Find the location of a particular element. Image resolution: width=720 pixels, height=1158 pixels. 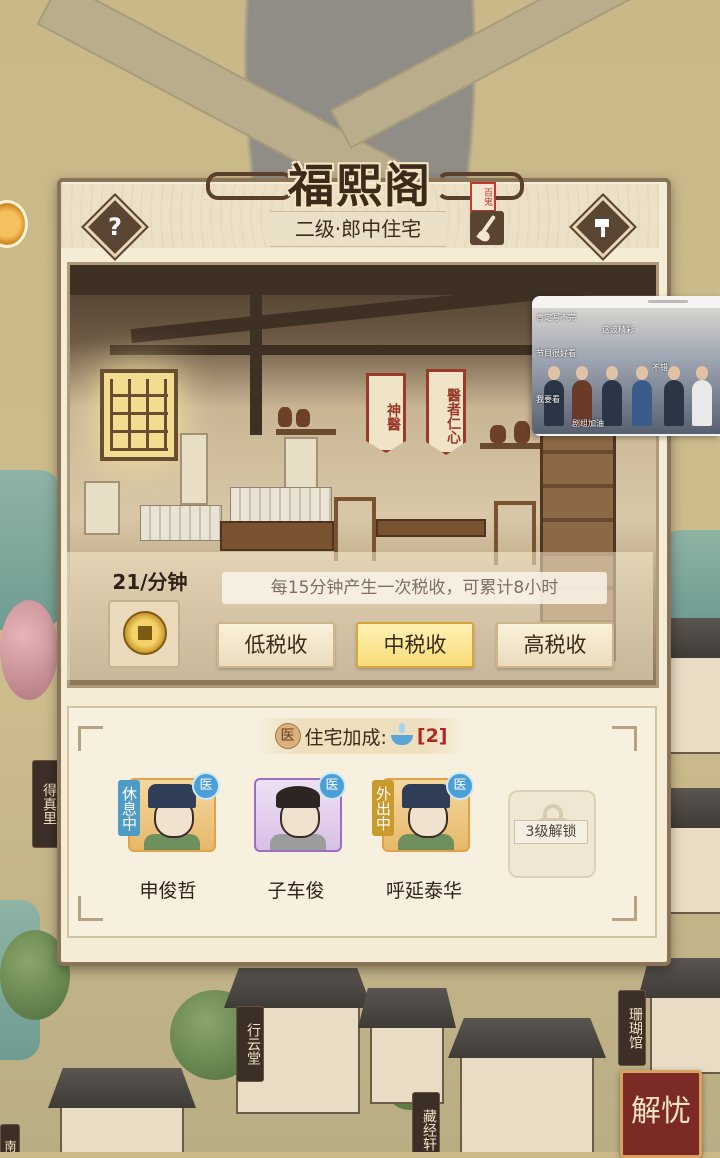

bonus-count: [2] is located at coordinates (432, 736).